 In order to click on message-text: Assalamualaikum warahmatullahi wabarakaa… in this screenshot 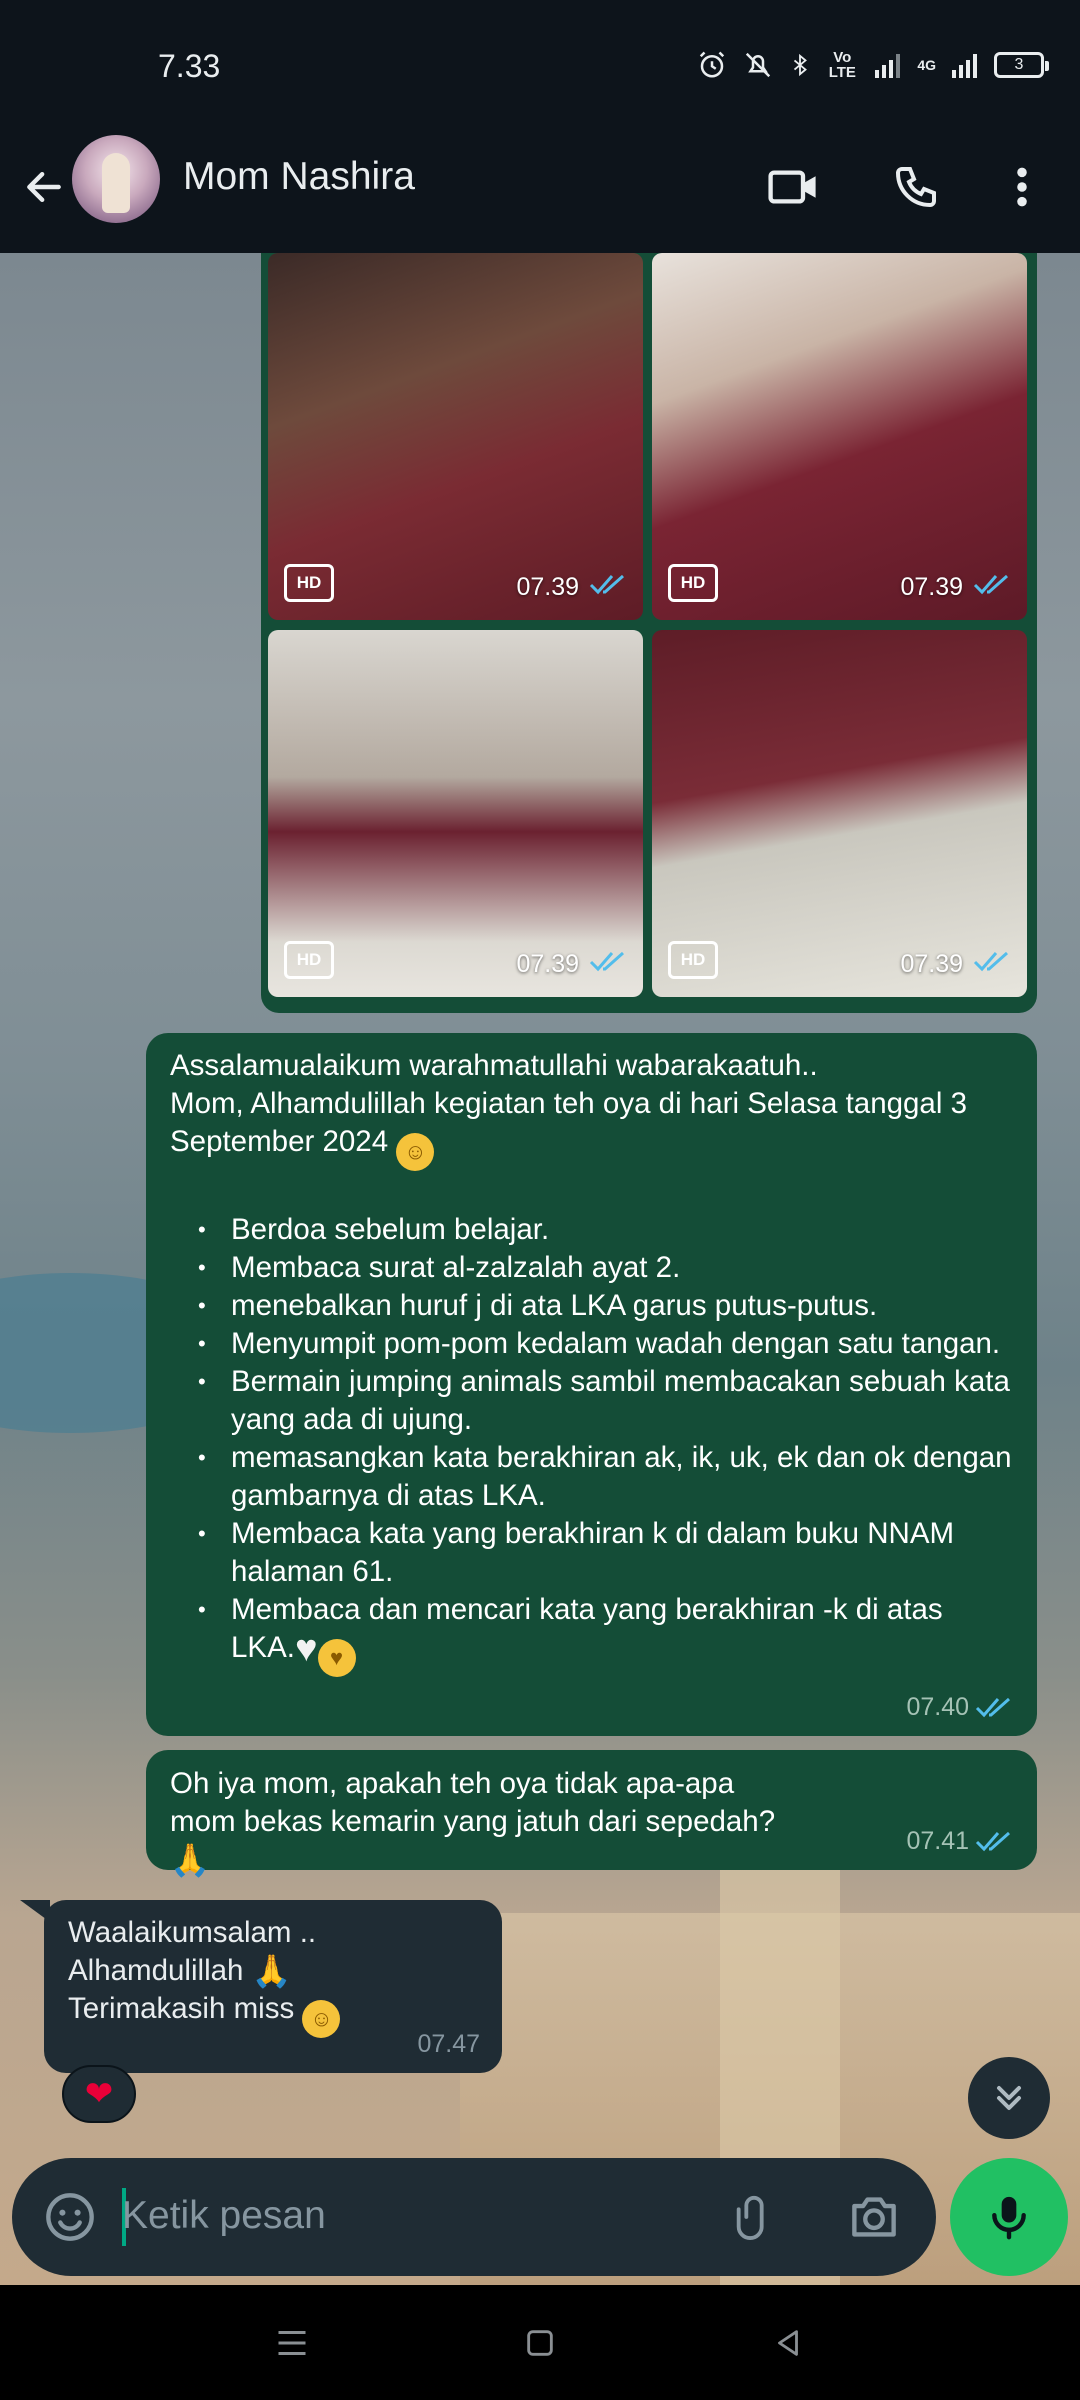, I will do `click(494, 1065)`.